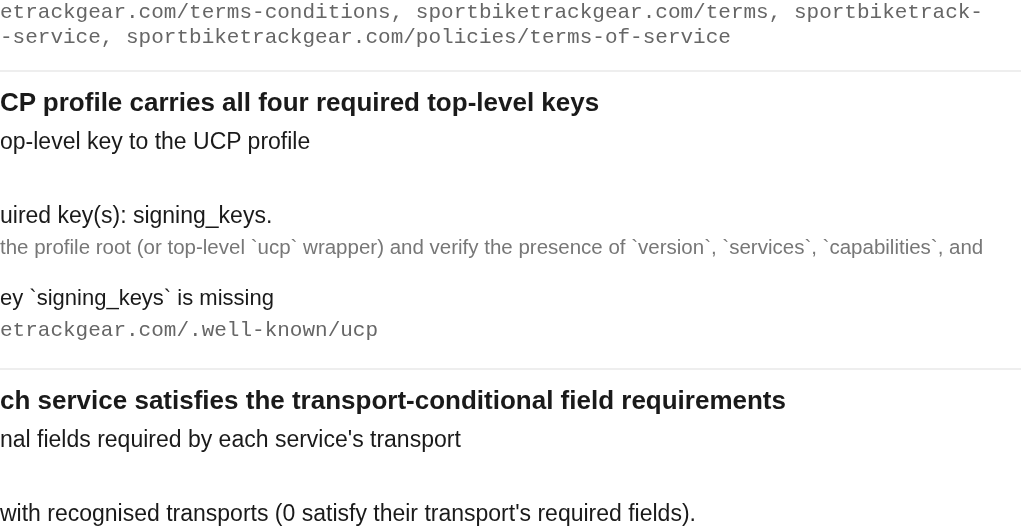 The height and width of the screenshot is (529, 1021). I want to click on check-result: uired key(s): signing_keys., so click(136, 215).